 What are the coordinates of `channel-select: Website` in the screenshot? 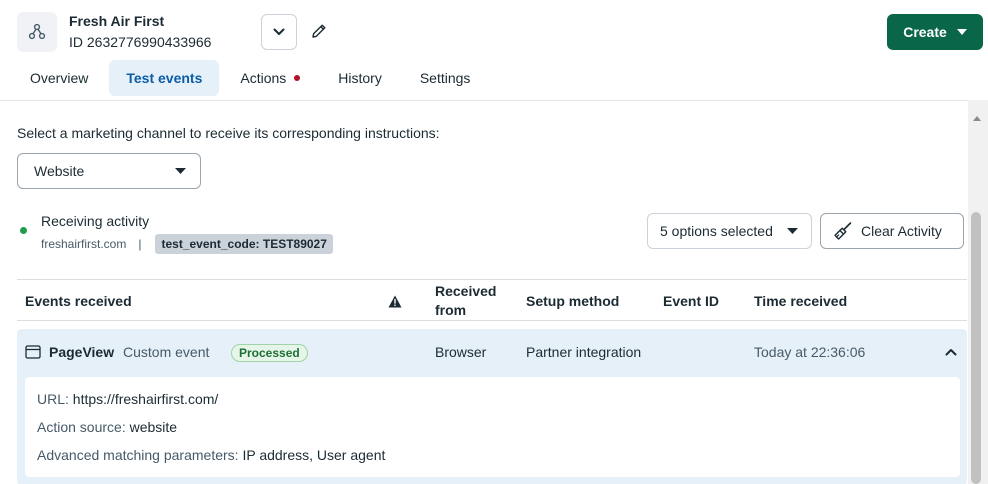 It's located at (109, 171).